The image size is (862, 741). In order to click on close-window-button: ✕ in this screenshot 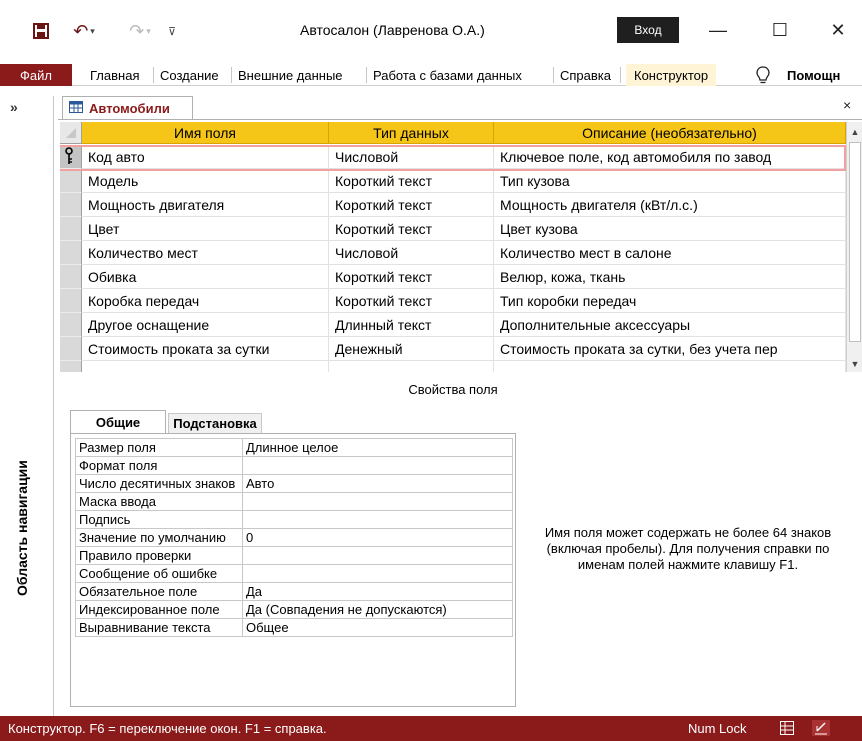, I will do `click(838, 30)`.